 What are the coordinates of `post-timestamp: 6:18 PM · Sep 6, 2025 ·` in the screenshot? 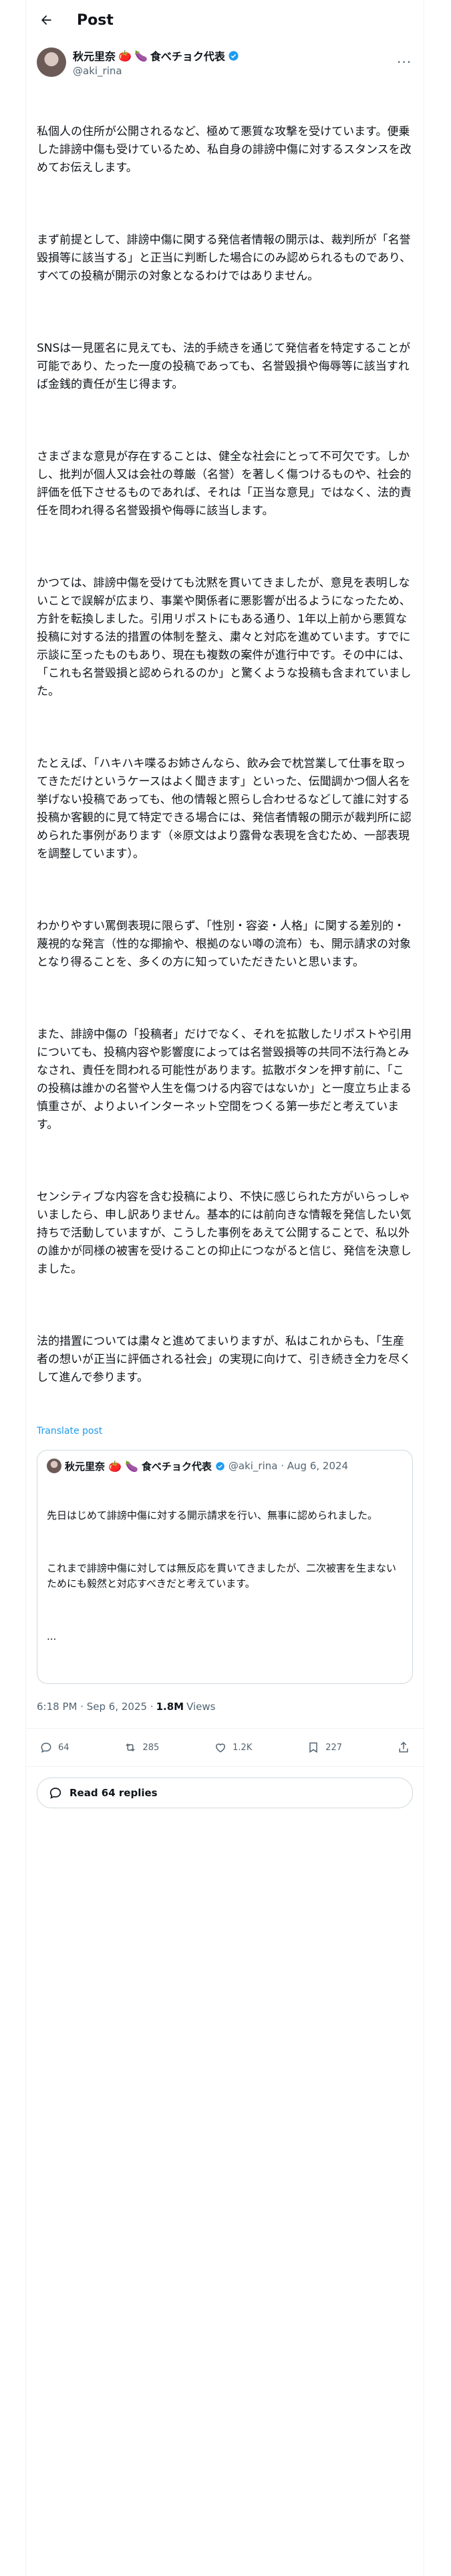 It's located at (95, 1707).